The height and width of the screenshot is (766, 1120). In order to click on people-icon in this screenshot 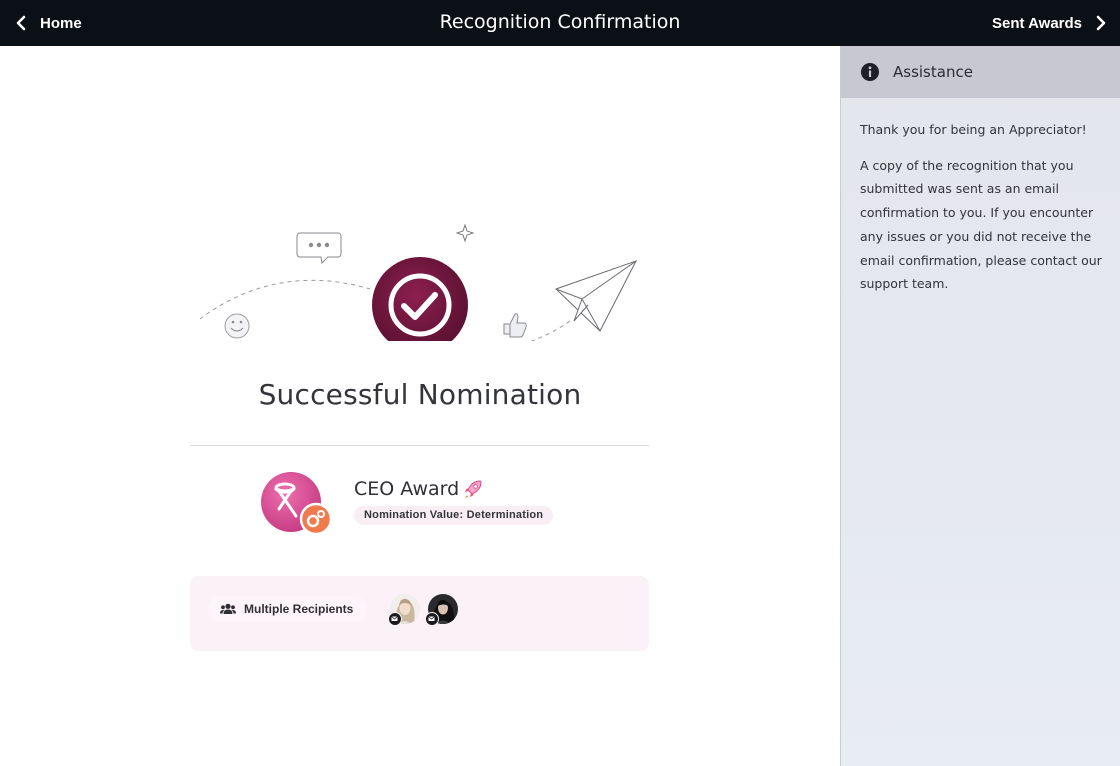, I will do `click(228, 608)`.